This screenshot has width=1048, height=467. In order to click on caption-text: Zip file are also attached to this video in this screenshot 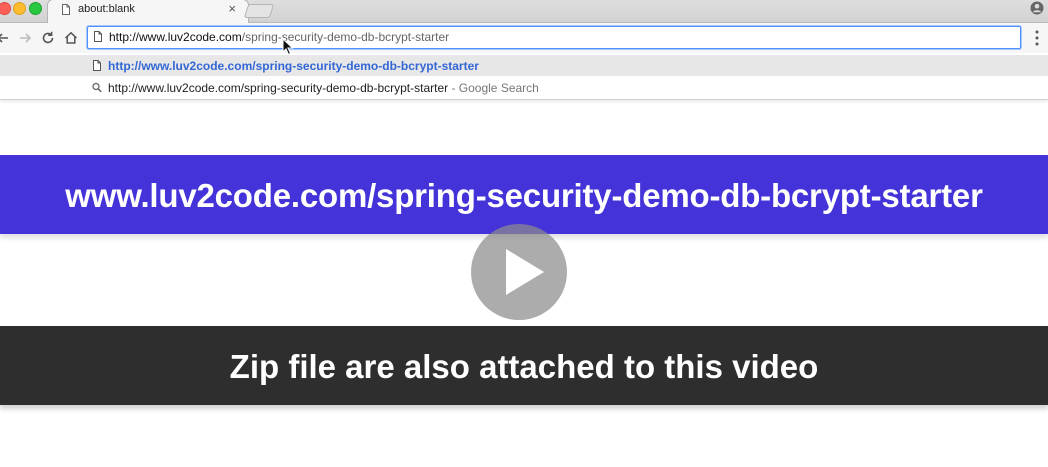, I will do `click(524, 366)`.